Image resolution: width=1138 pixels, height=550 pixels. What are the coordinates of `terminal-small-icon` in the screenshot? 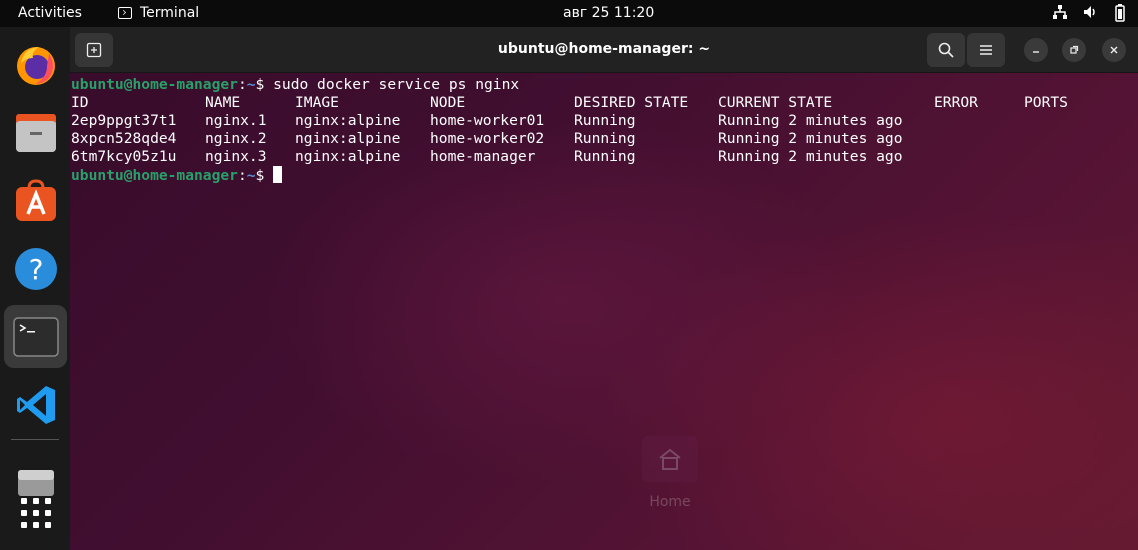 It's located at (125, 13).